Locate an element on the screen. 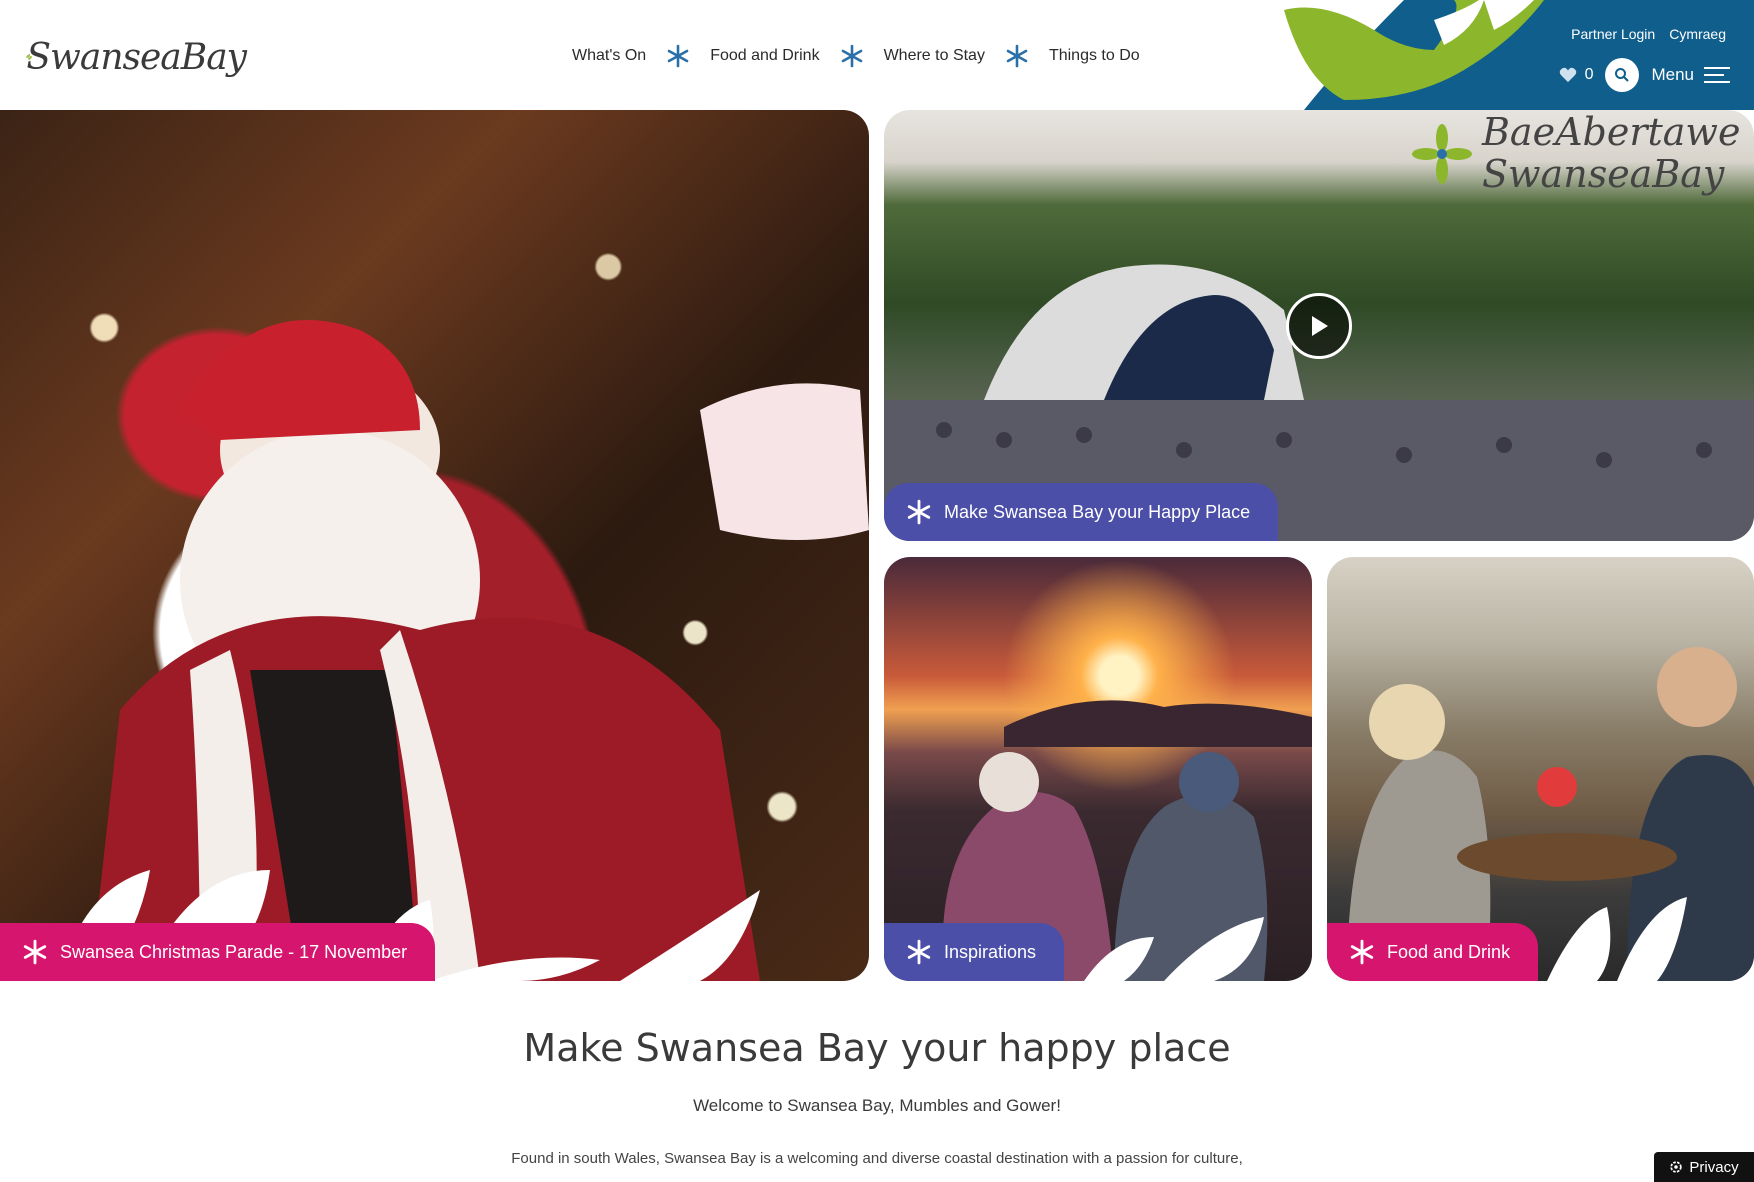  play-video-button is located at coordinates (1319, 326).